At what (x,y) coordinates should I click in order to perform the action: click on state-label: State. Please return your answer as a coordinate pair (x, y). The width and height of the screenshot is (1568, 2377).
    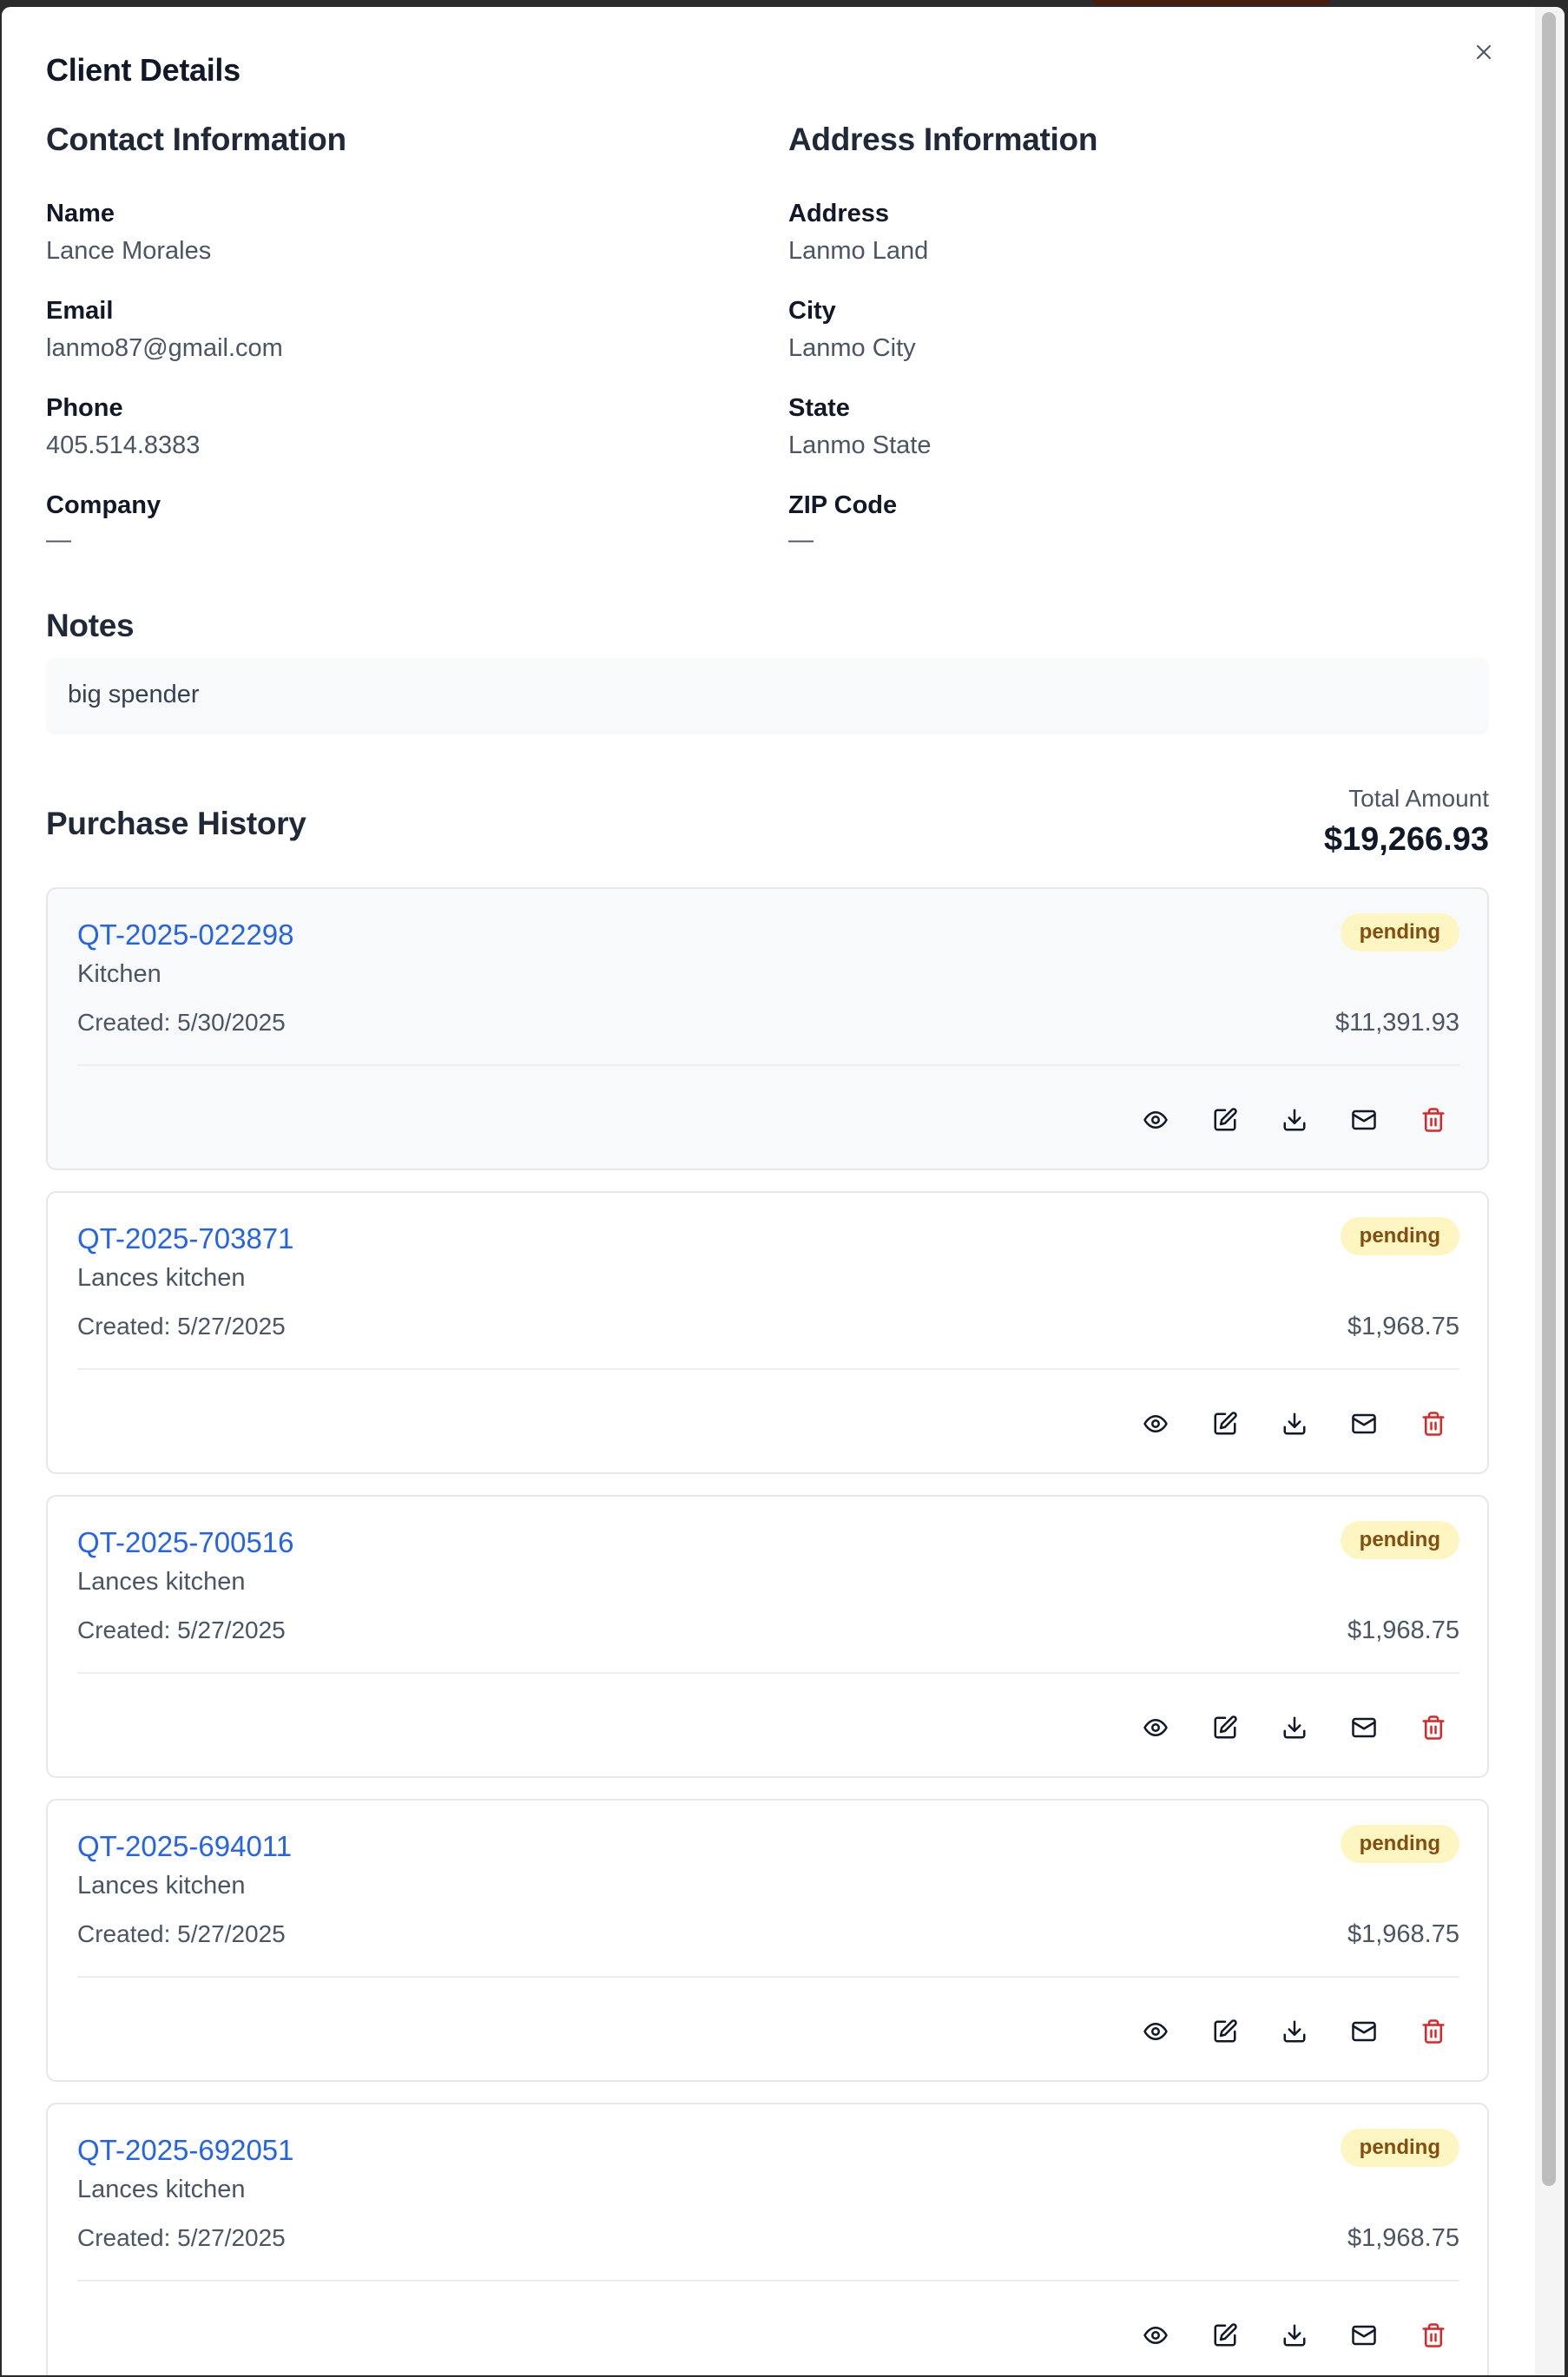
    Looking at the image, I should click on (819, 408).